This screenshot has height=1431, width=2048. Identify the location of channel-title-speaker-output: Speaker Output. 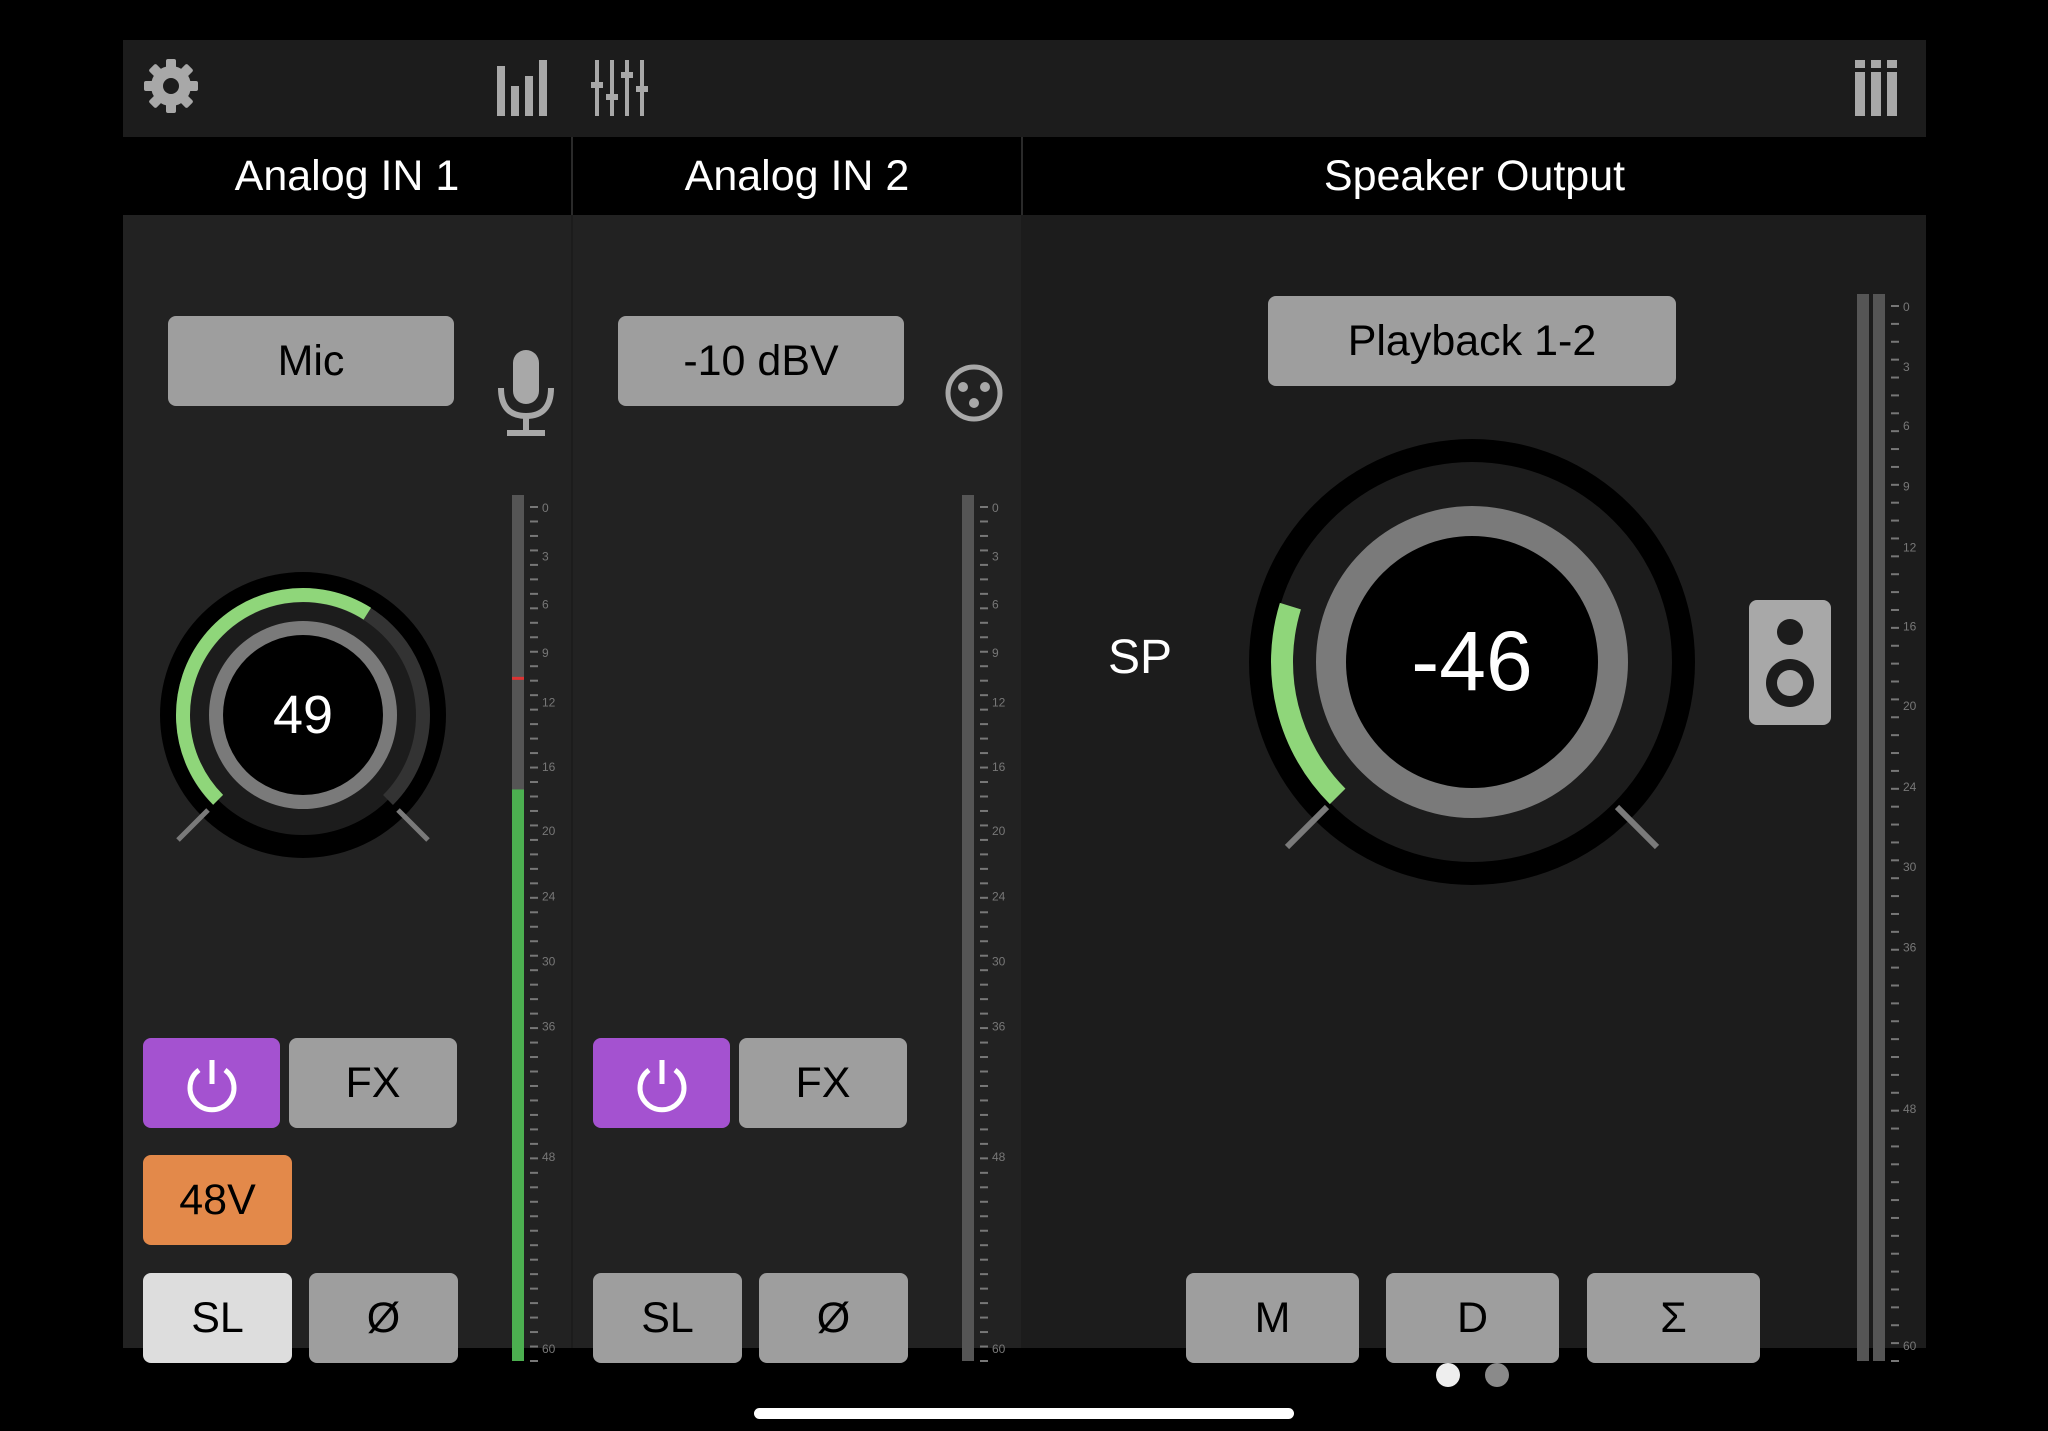
(1474, 176).